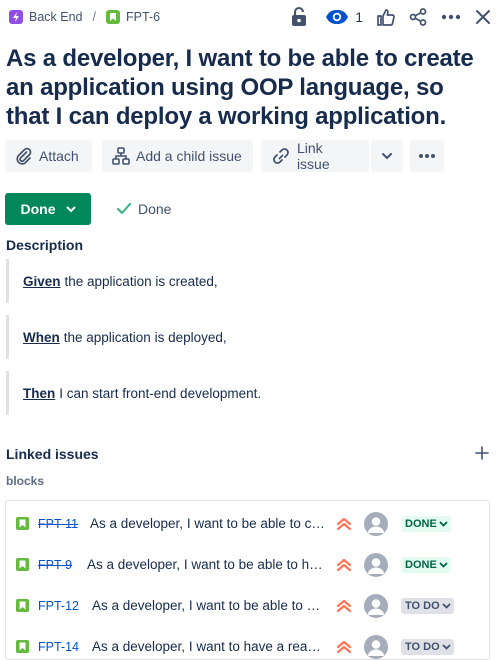  I want to click on like-icon, so click(386, 17).